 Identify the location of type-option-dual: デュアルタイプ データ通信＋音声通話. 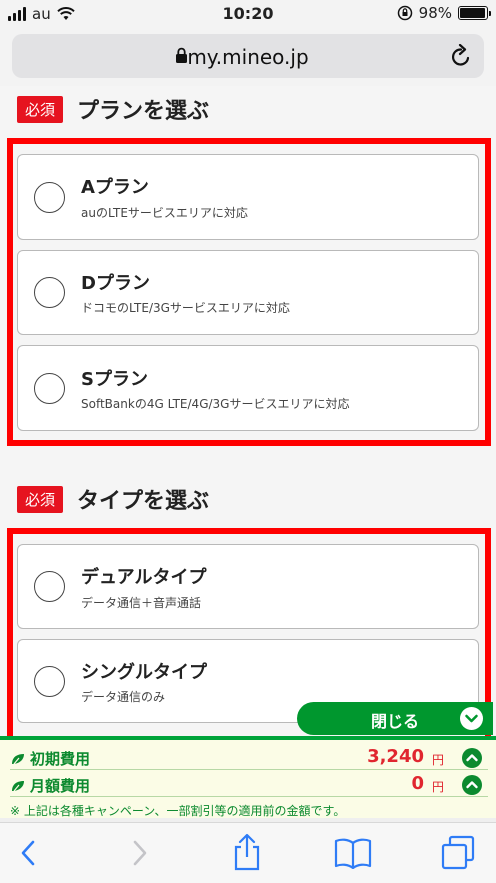
(248, 586).